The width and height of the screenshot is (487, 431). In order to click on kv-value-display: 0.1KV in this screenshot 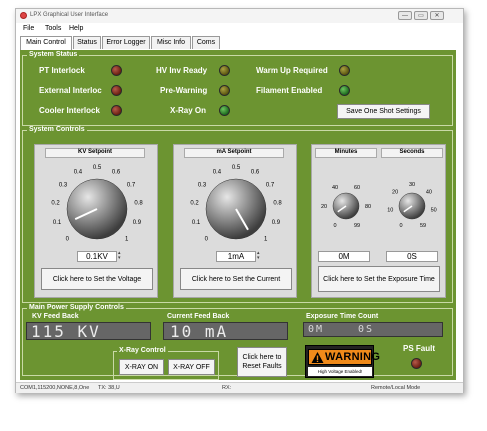, I will do `click(97, 256)`.